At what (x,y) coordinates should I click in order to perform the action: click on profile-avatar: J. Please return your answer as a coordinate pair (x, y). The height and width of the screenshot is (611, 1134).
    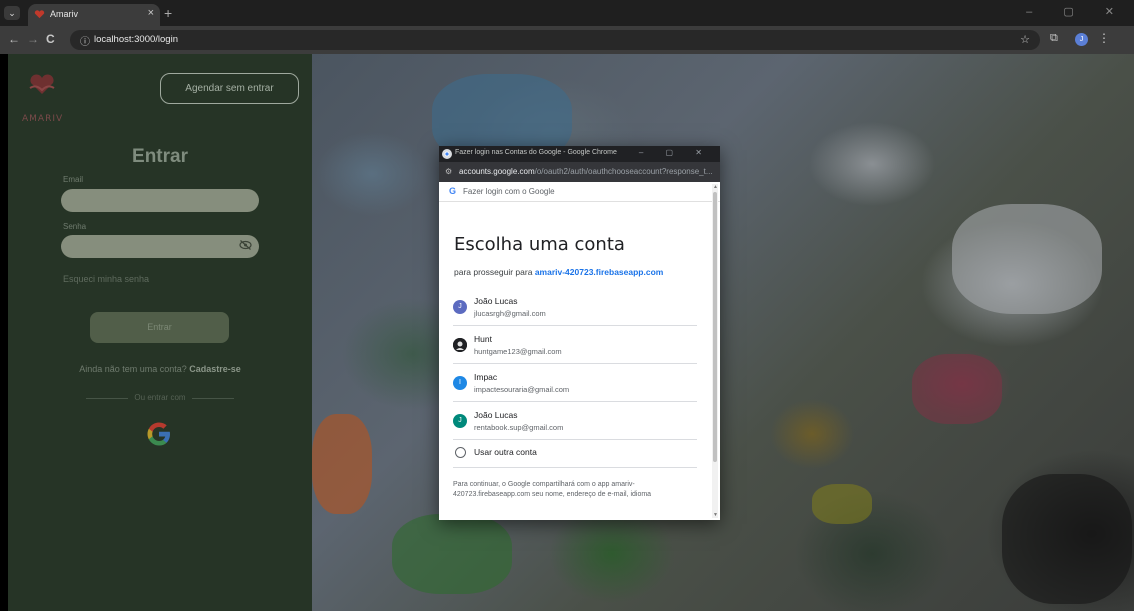
    Looking at the image, I should click on (1081, 39).